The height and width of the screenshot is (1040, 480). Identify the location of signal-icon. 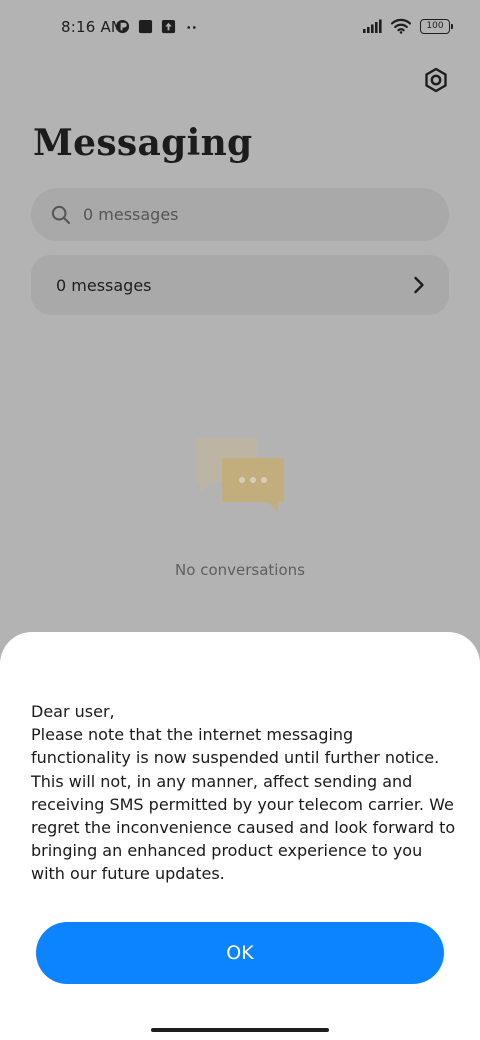
(372, 26).